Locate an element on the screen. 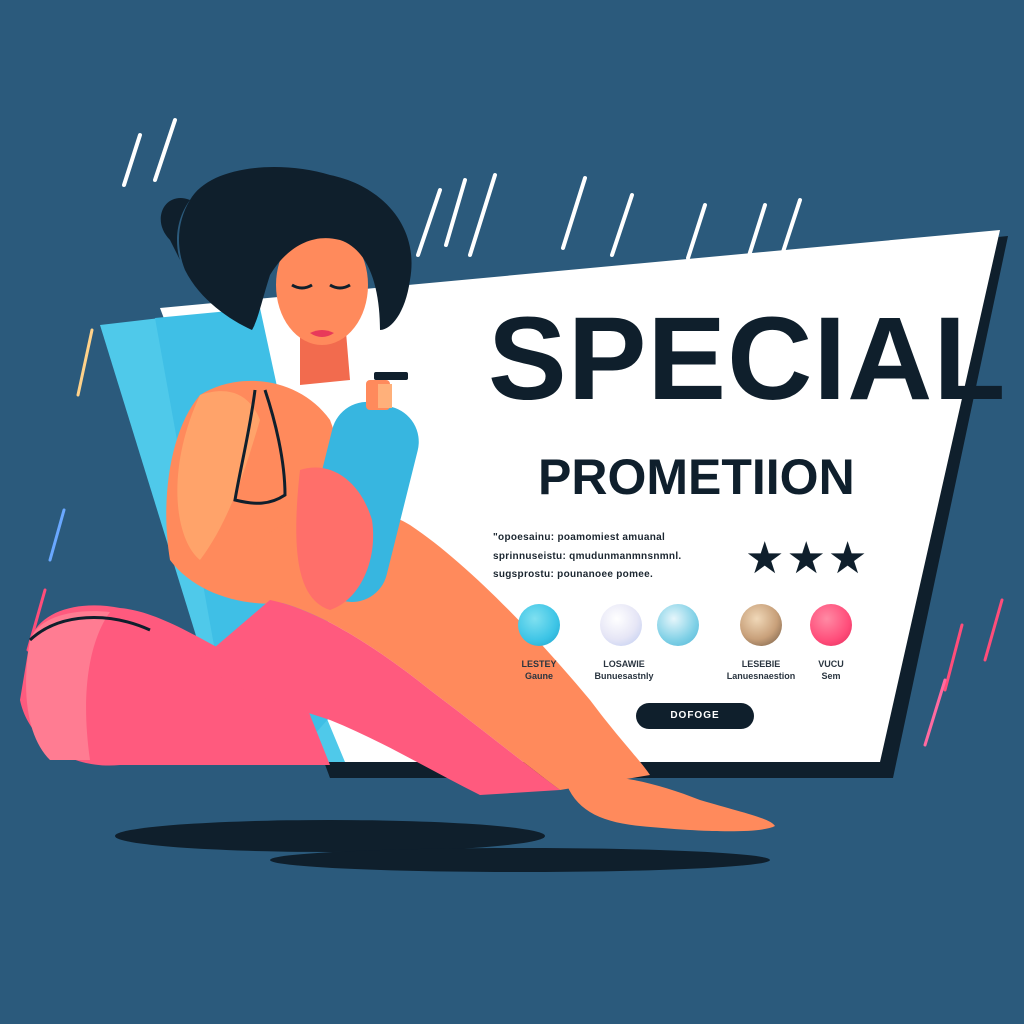 The image size is (1024, 1024). swatch-label-2-top: LOSAWIE is located at coordinates (624, 664).